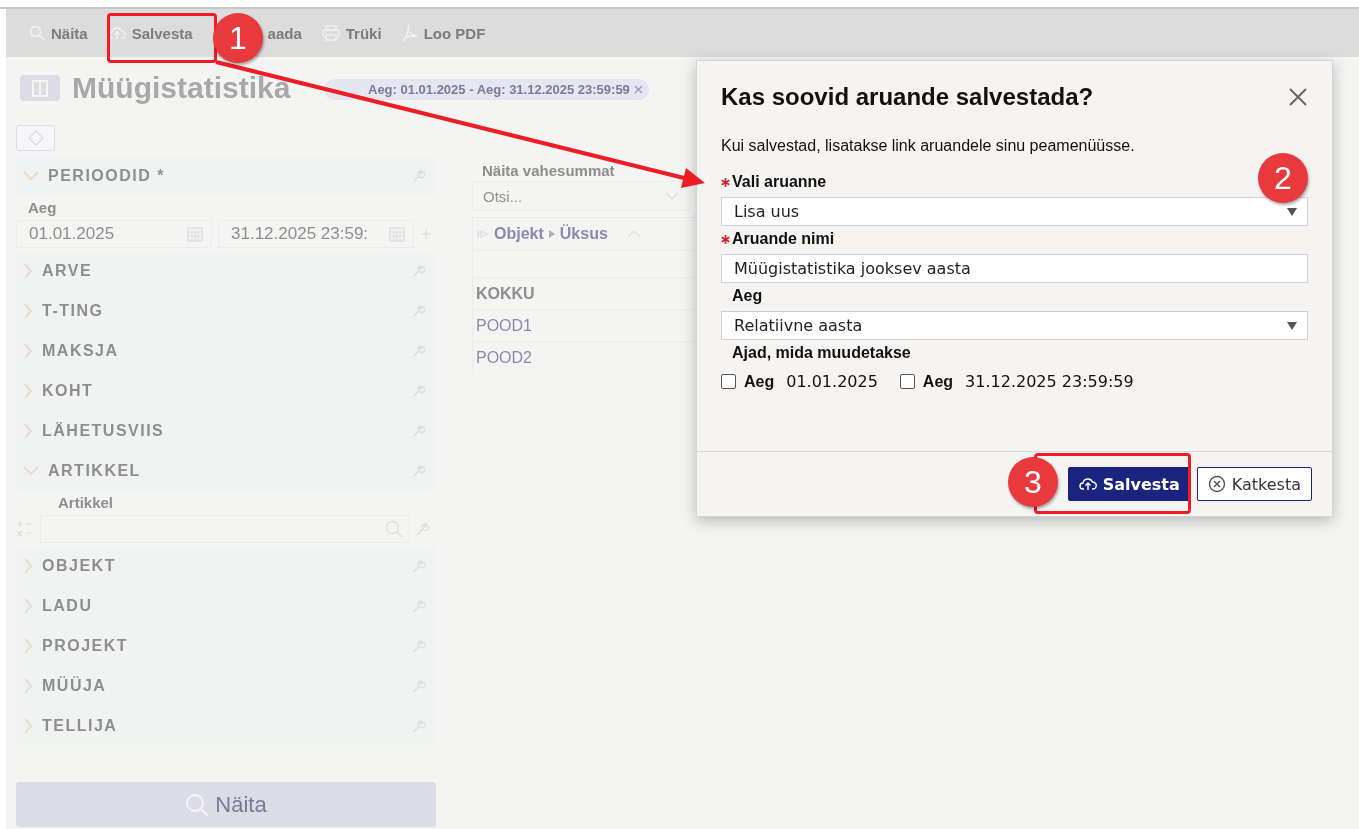 The height and width of the screenshot is (829, 1359). Describe the element at coordinates (351, 33) in the screenshot. I see `toolbar-button: Trüki` at that location.